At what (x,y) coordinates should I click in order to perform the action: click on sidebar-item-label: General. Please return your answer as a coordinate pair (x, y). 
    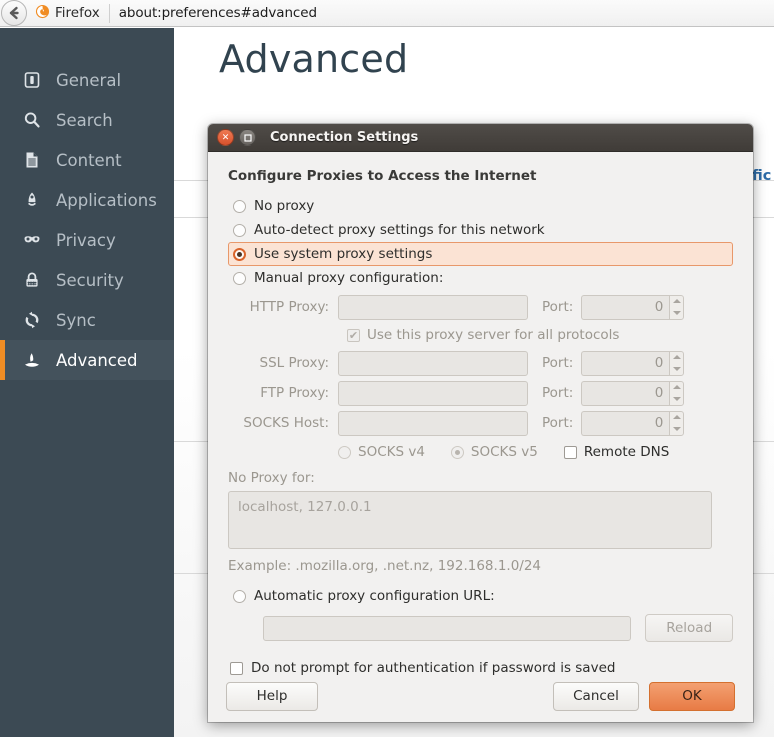
    Looking at the image, I should click on (89, 80).